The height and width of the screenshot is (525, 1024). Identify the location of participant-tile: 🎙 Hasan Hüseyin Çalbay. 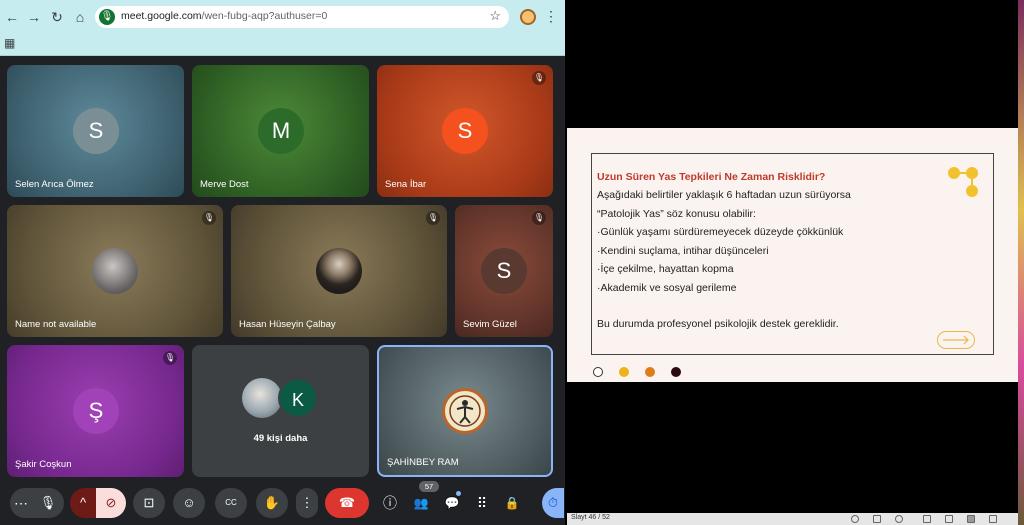
(339, 271).